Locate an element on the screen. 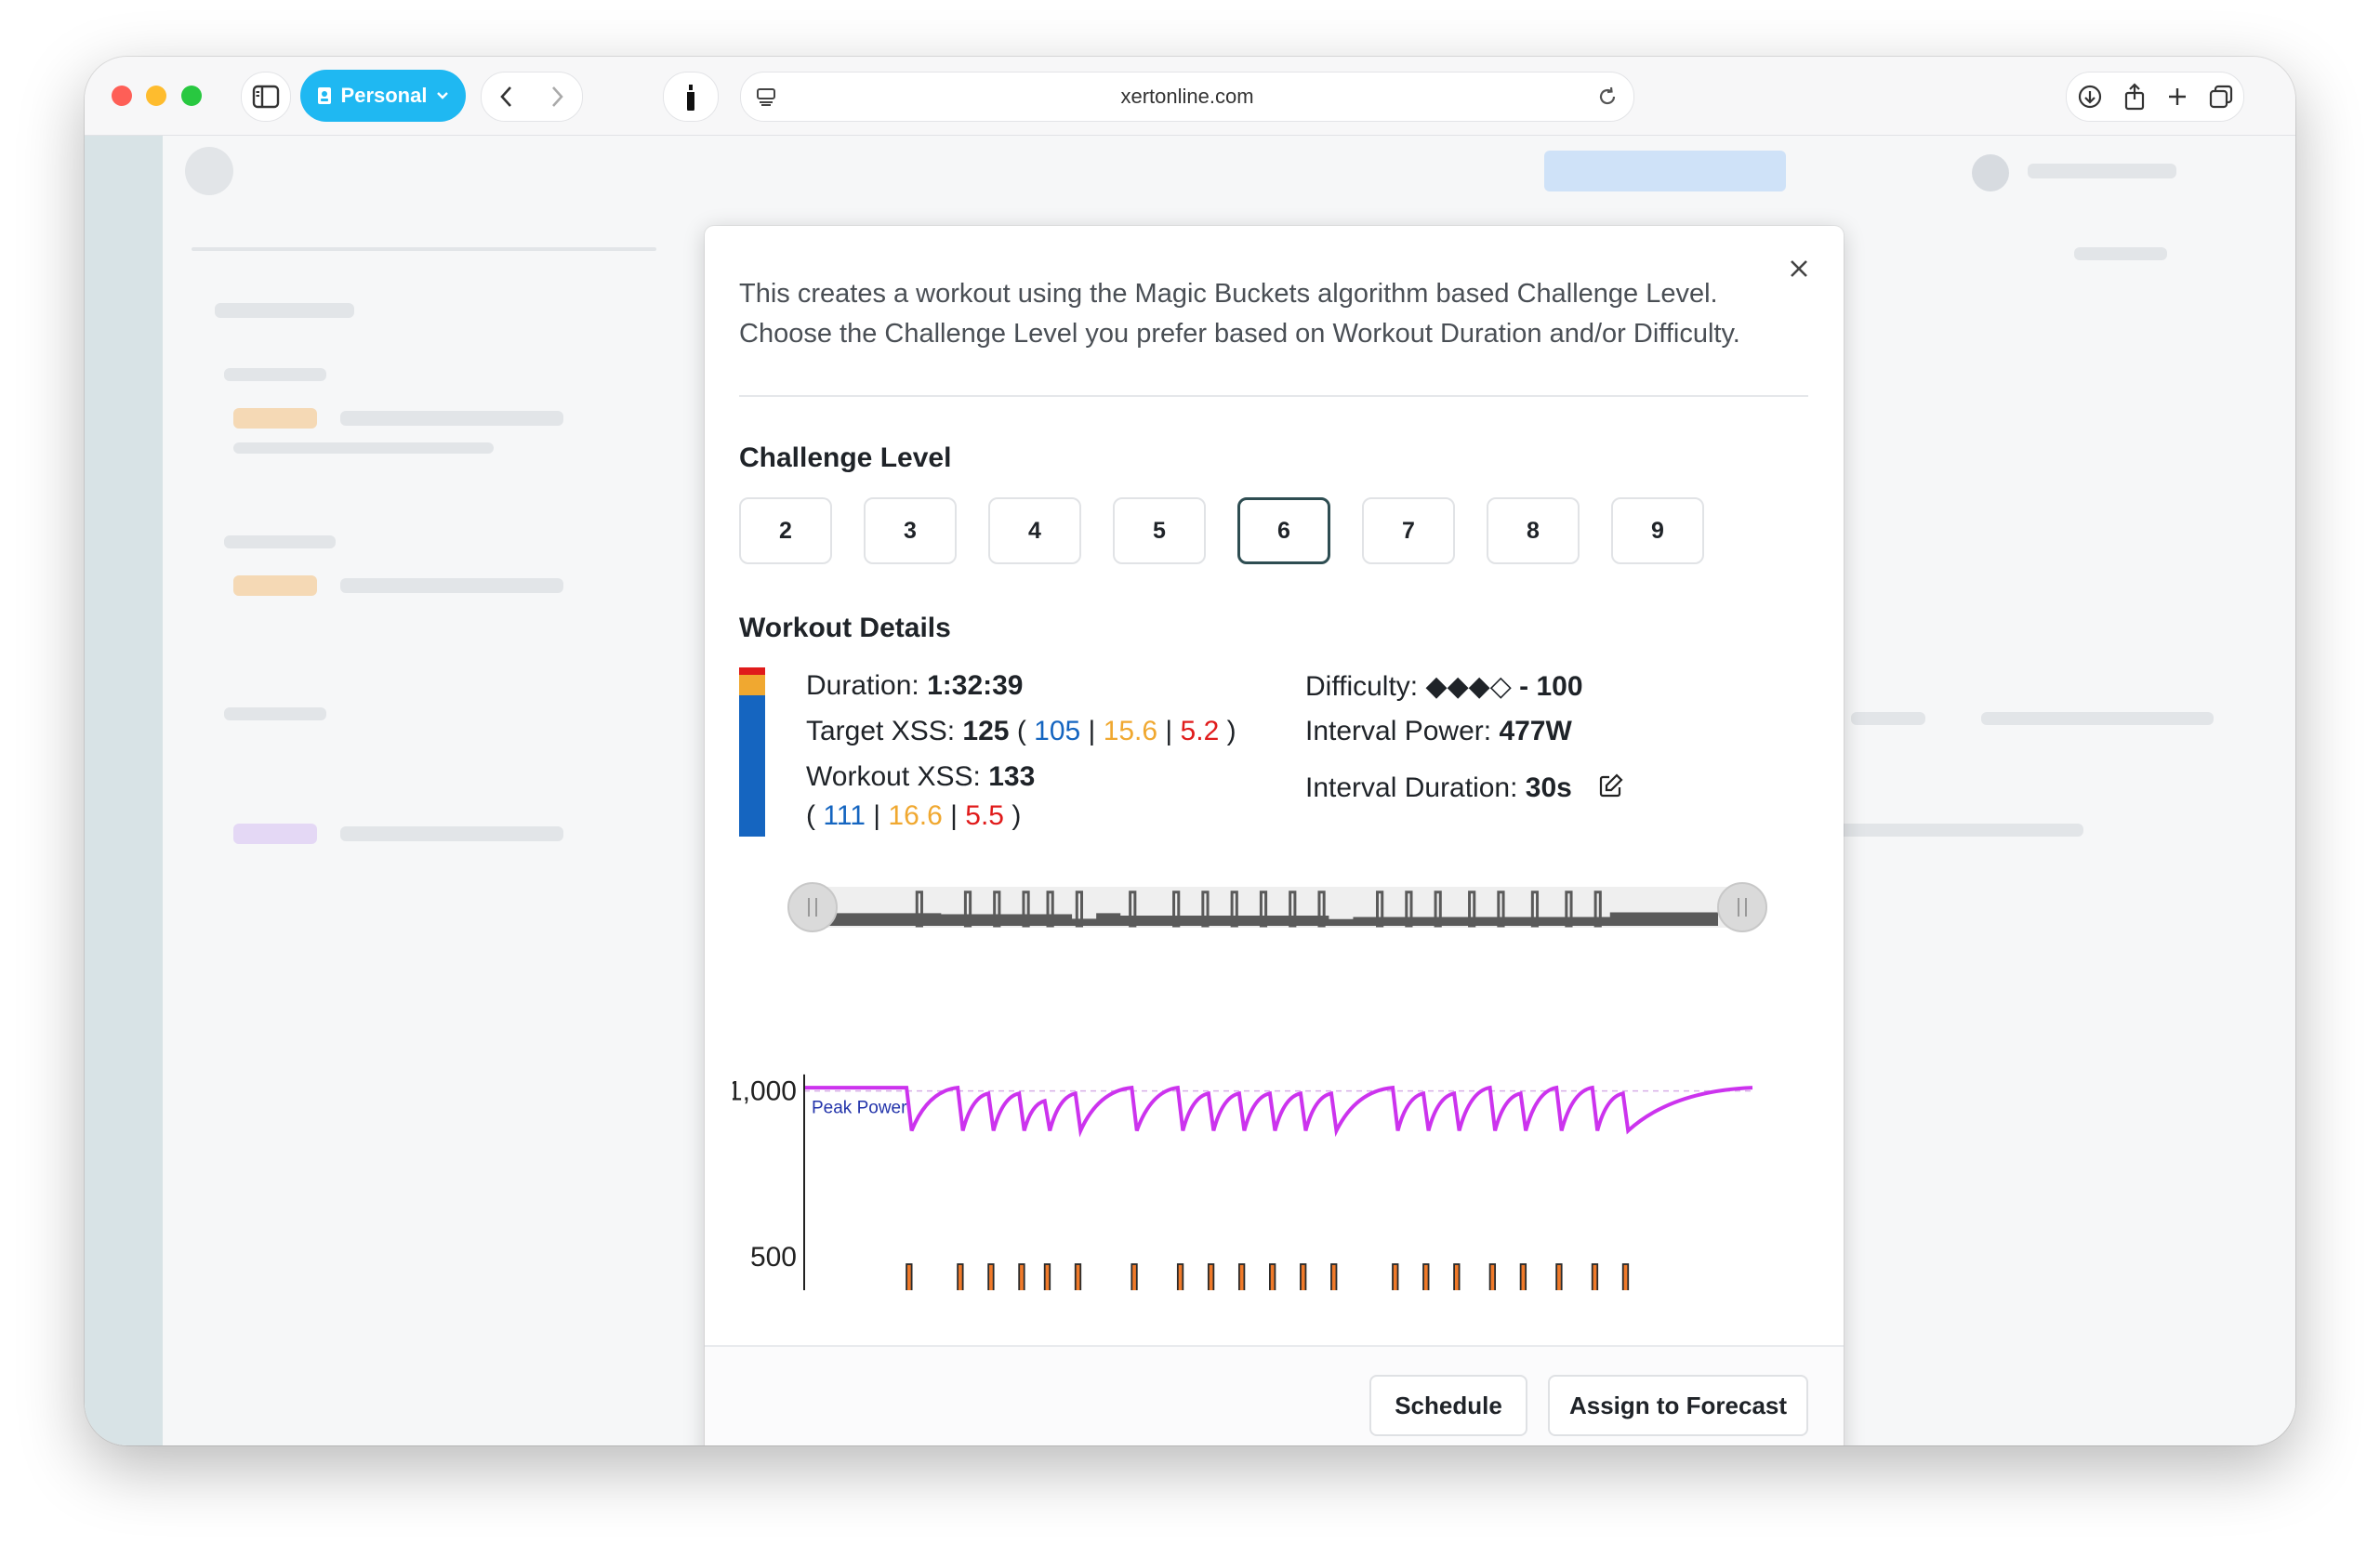 The width and height of the screenshot is (2380, 1557). blurred-avatar is located at coordinates (1990, 173).